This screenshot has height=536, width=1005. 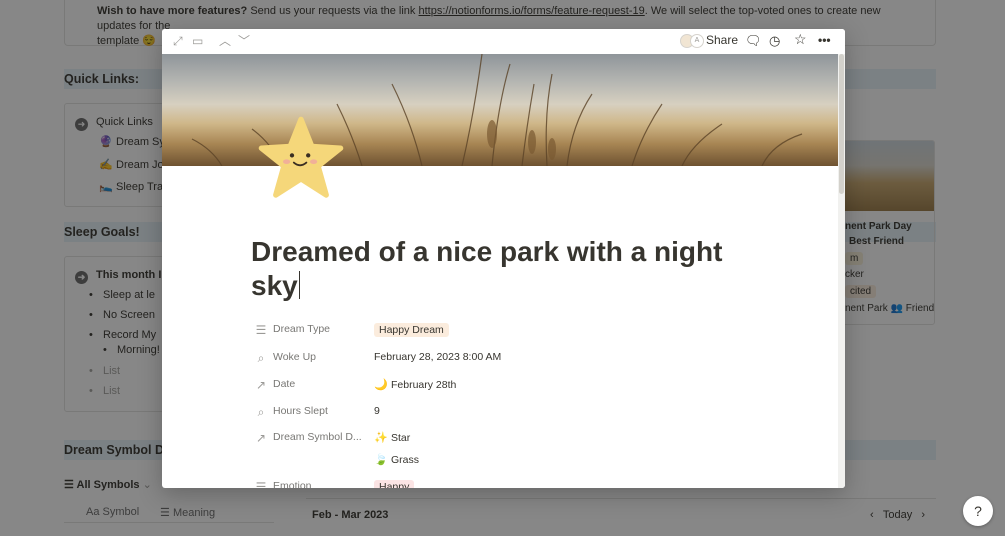 What do you see at coordinates (753, 41) in the screenshot?
I see `comment-icon: 🗨` at bounding box center [753, 41].